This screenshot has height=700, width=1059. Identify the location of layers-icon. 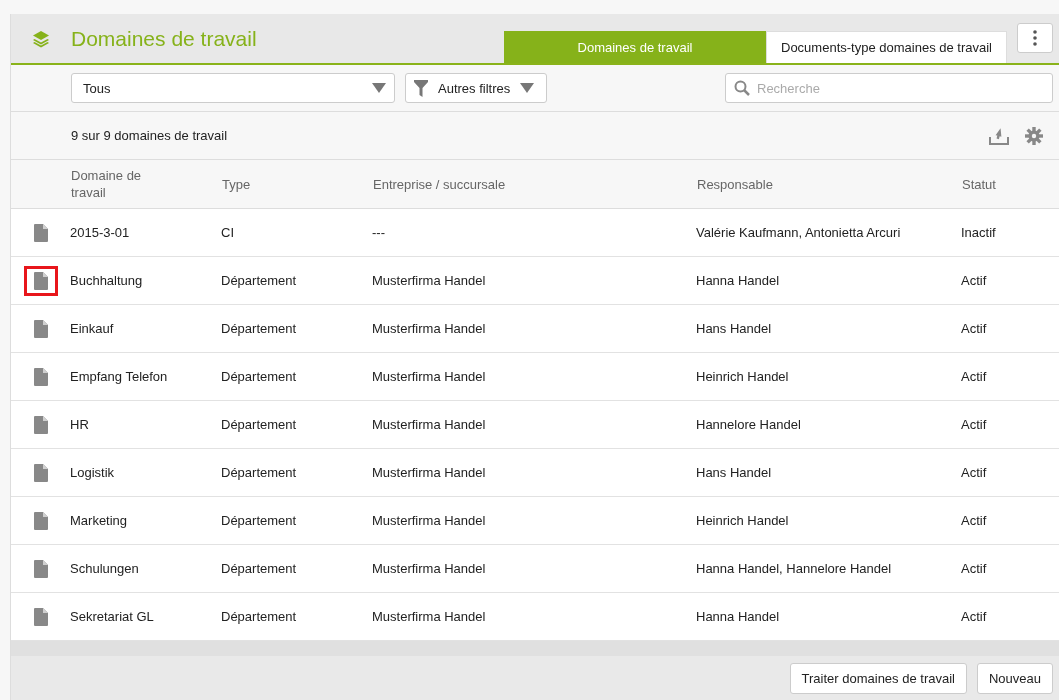
(41, 38).